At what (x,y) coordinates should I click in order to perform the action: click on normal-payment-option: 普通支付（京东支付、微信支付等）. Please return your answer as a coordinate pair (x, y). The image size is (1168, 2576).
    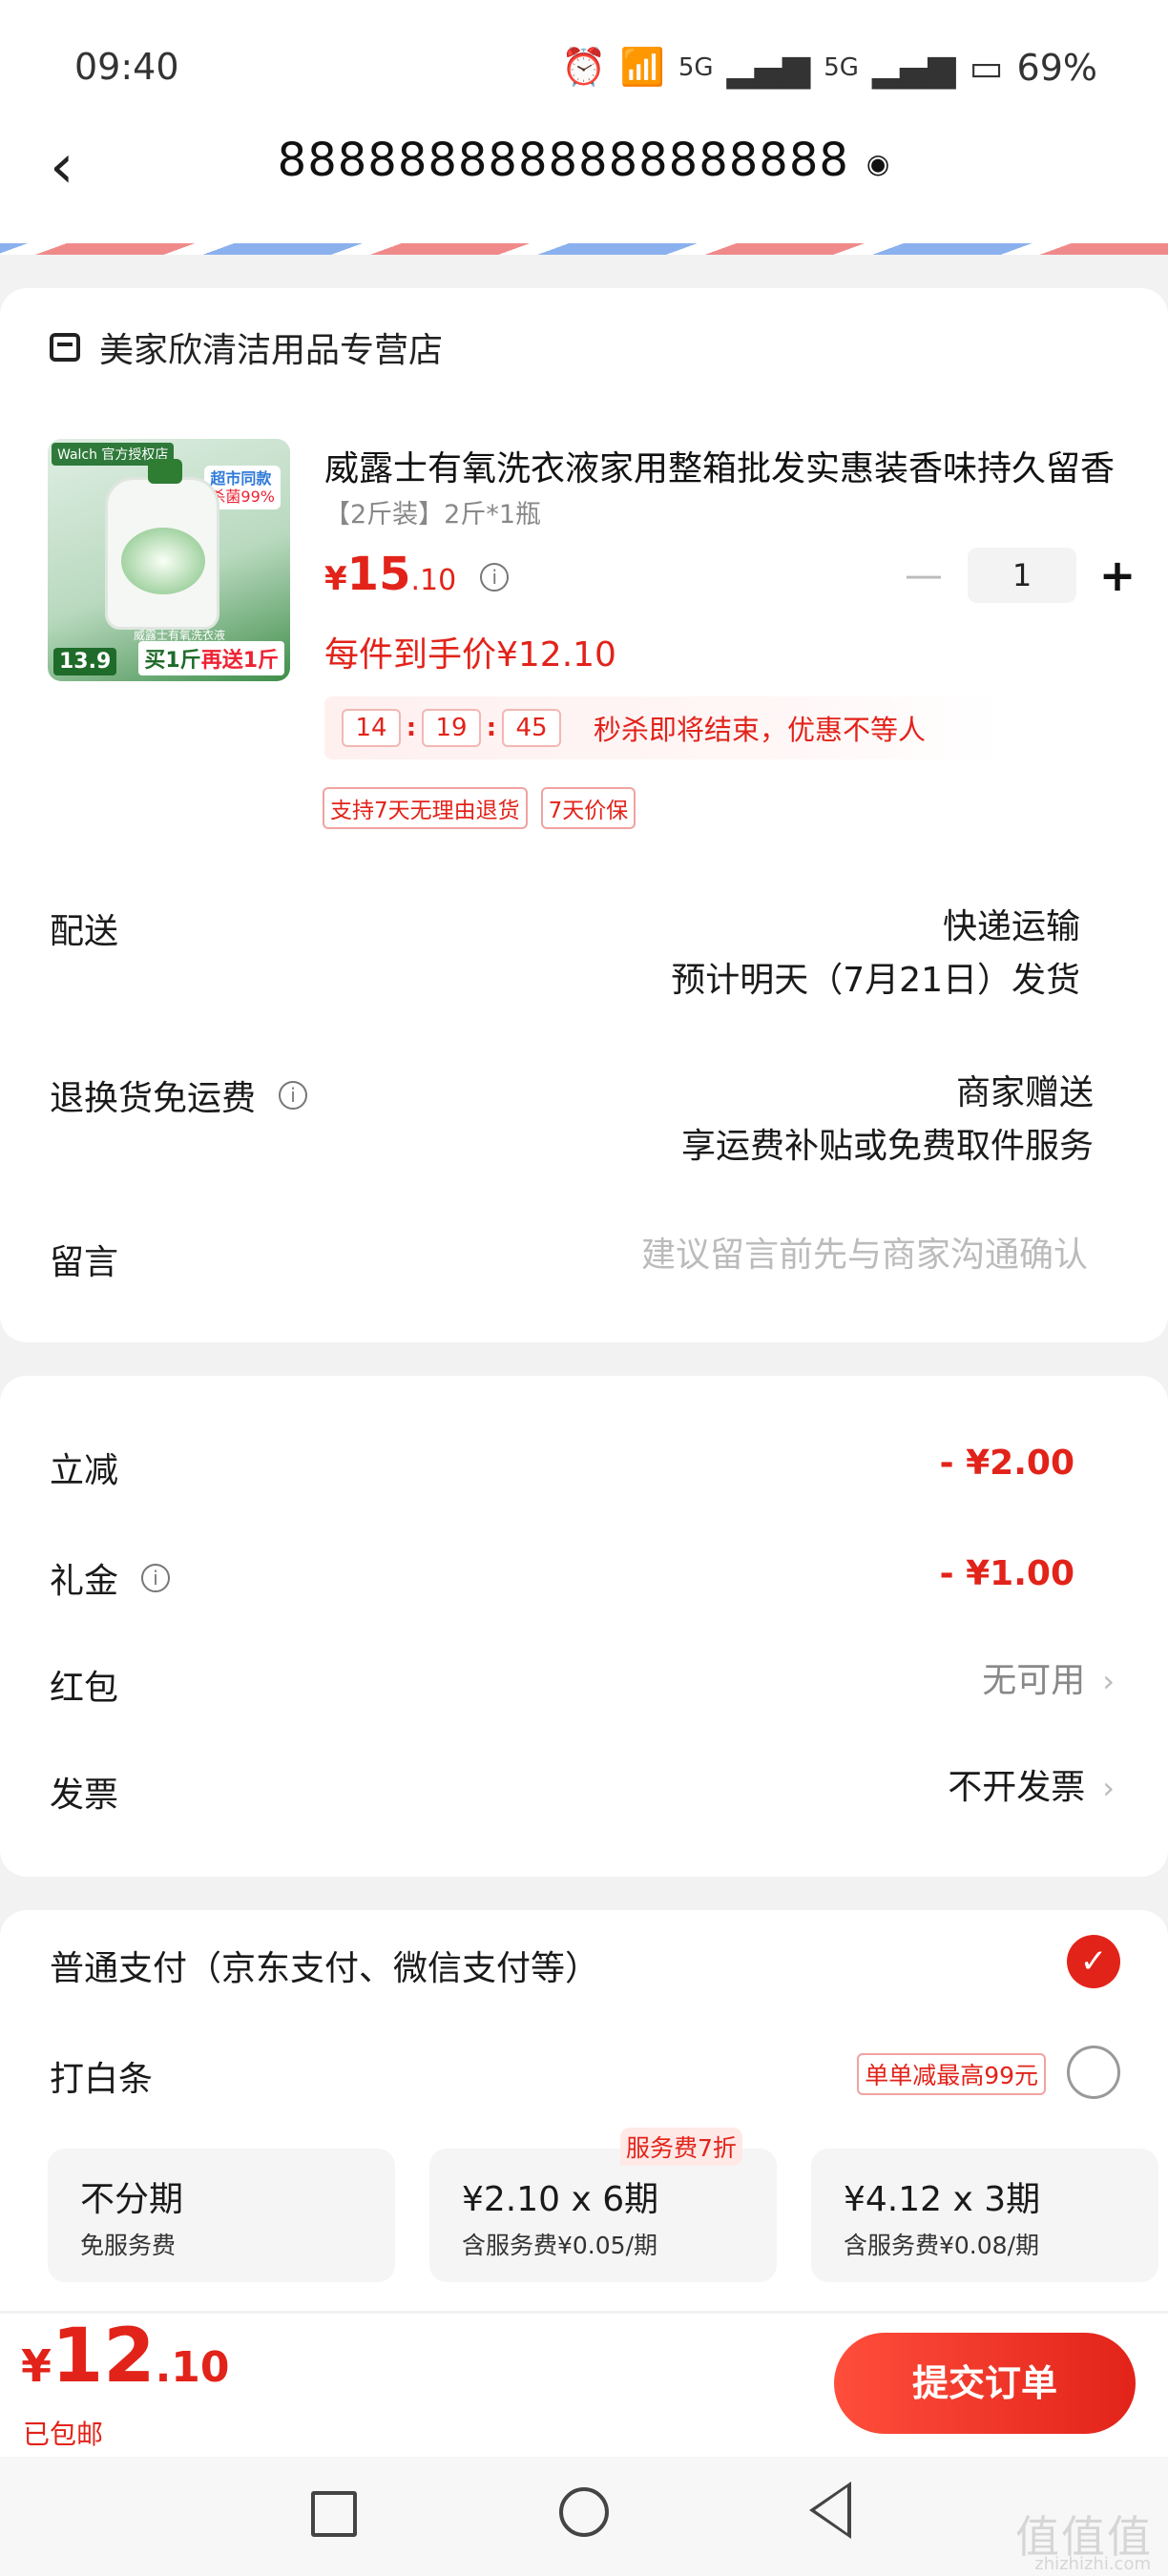
    Looking at the image, I should click on (324, 1965).